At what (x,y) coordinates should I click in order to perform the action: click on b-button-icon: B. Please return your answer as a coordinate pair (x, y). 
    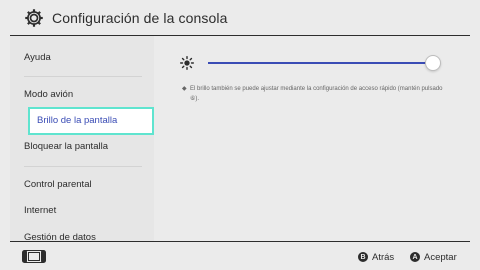
    Looking at the image, I should click on (363, 257).